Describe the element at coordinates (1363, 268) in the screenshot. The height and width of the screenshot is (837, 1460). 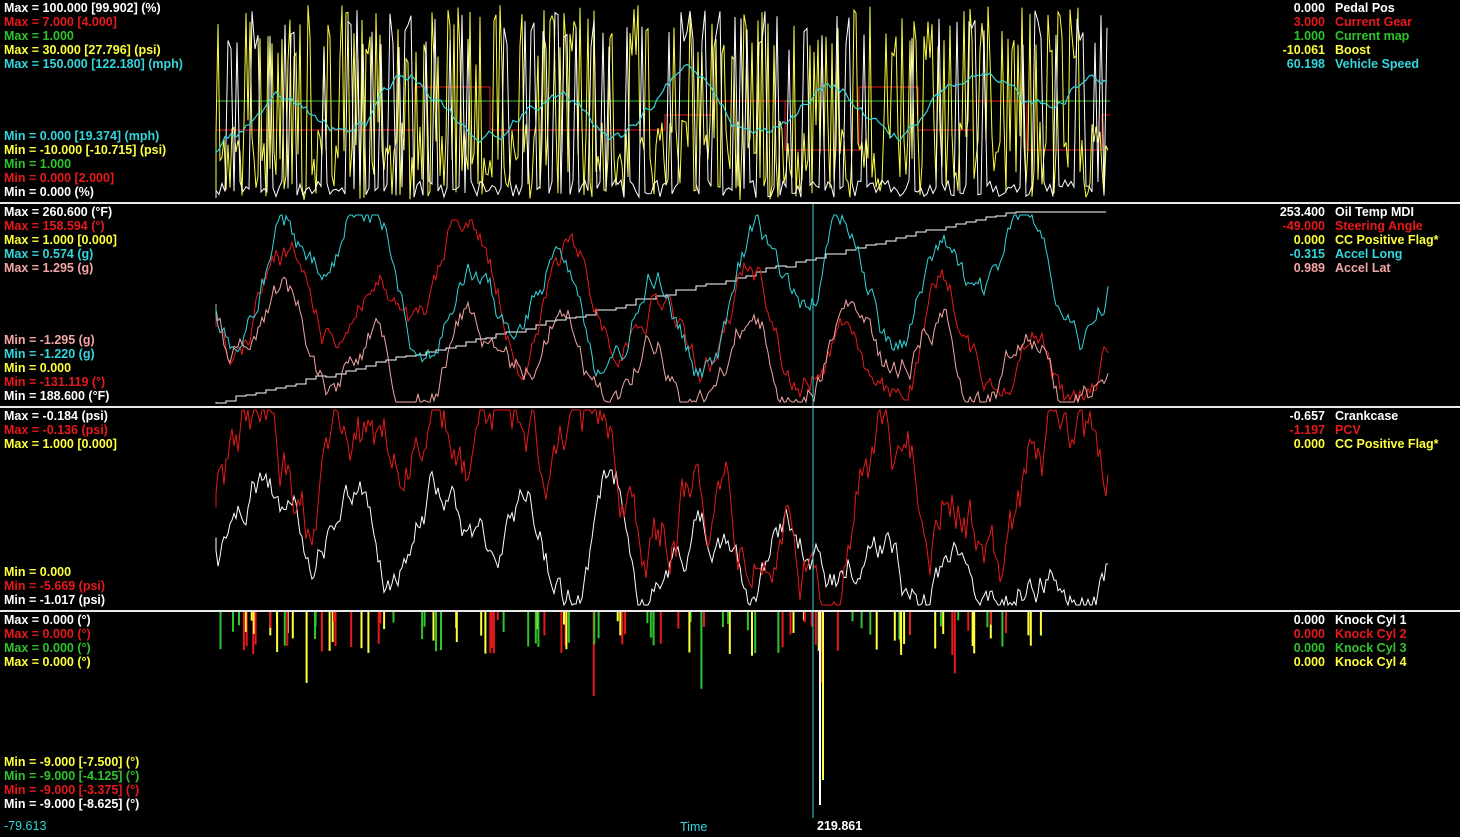
I see `channel-name: Accel Lat` at that location.